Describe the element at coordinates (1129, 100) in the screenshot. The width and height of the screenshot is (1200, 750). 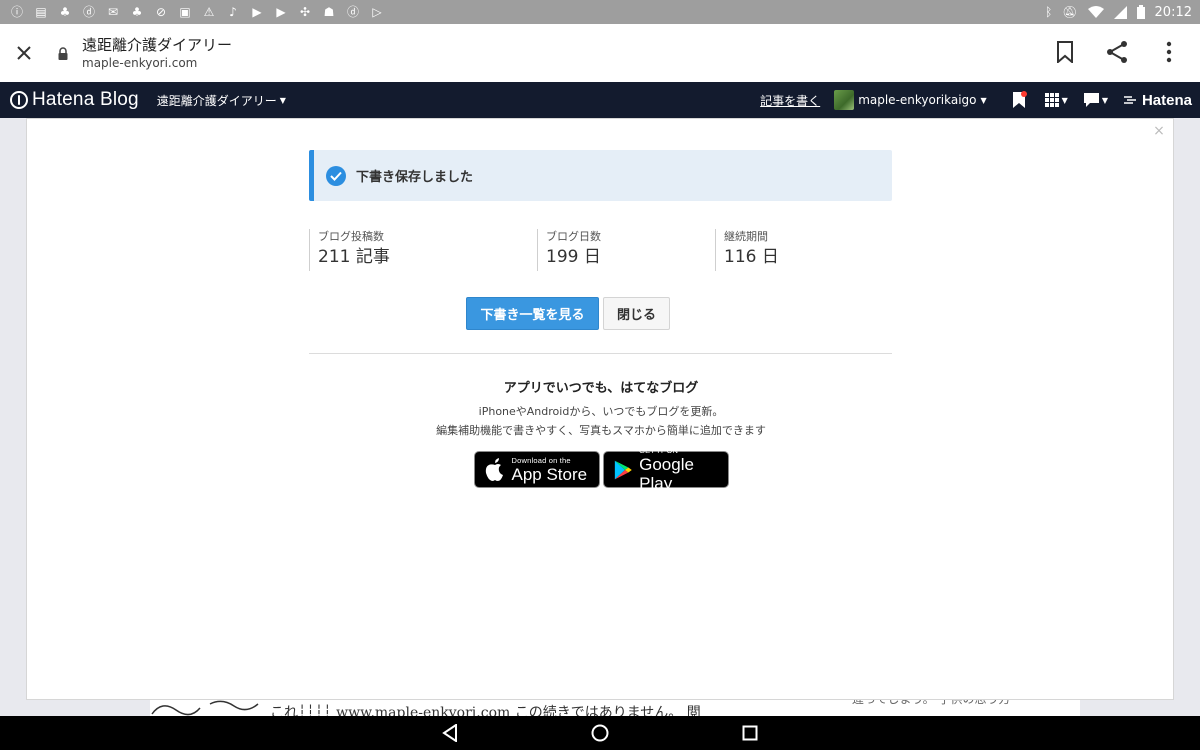
I see `hatena-mark-icon` at that location.